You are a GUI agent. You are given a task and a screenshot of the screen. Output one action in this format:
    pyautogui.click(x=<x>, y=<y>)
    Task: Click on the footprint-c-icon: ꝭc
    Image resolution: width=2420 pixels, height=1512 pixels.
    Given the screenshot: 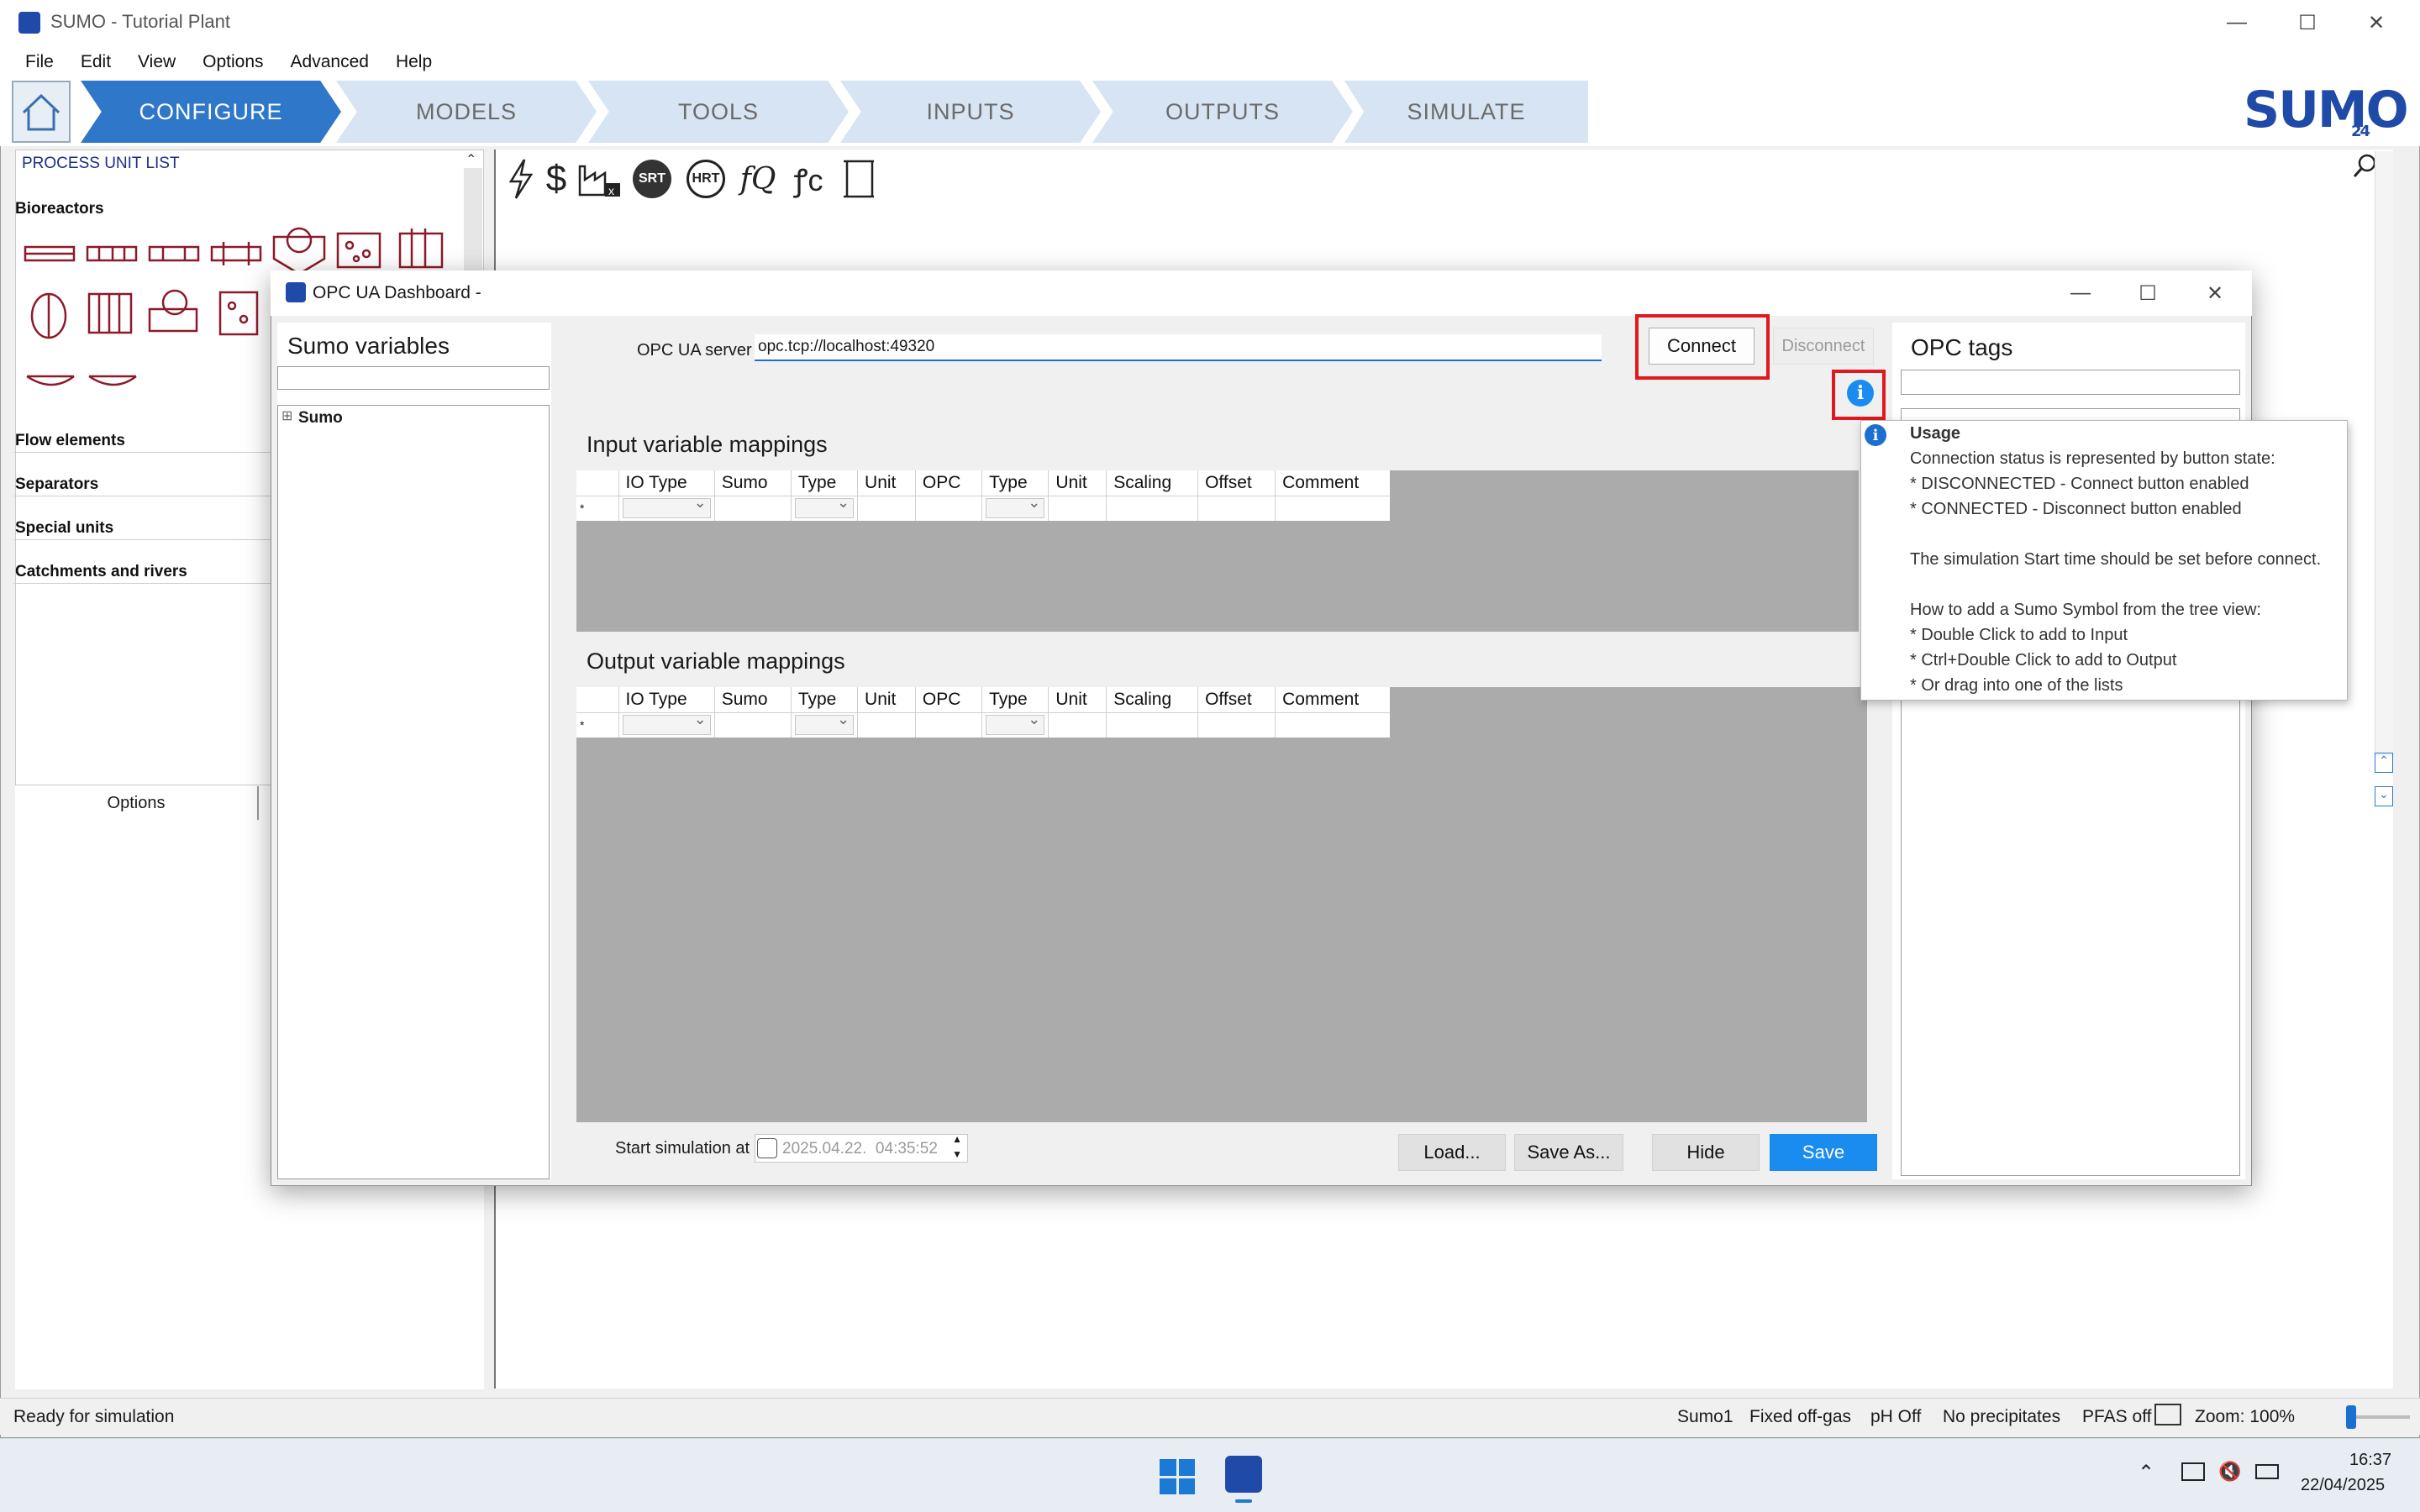 What is the action you would take?
    pyautogui.click(x=809, y=179)
    